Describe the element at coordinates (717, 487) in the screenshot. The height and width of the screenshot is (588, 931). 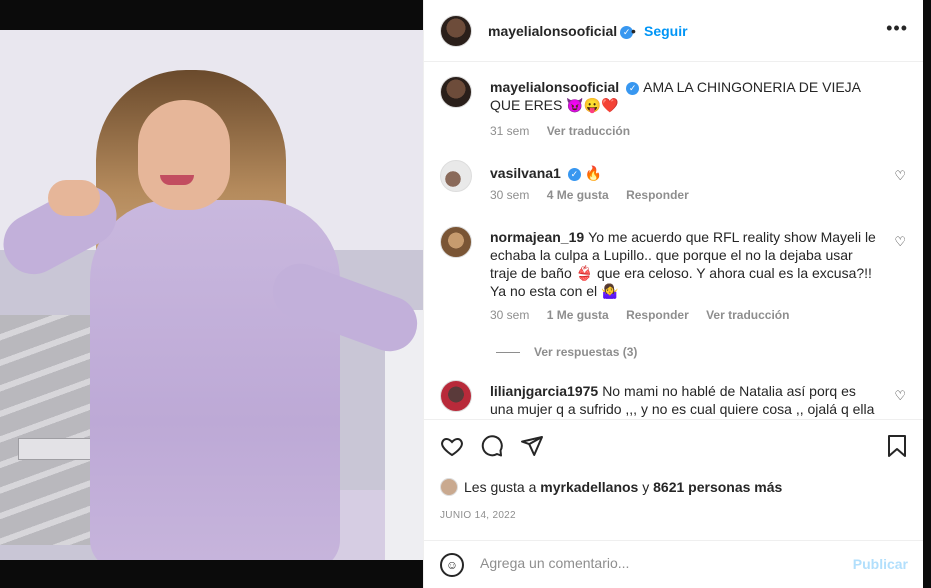
I see `likes-count: 8621 personas más` at that location.